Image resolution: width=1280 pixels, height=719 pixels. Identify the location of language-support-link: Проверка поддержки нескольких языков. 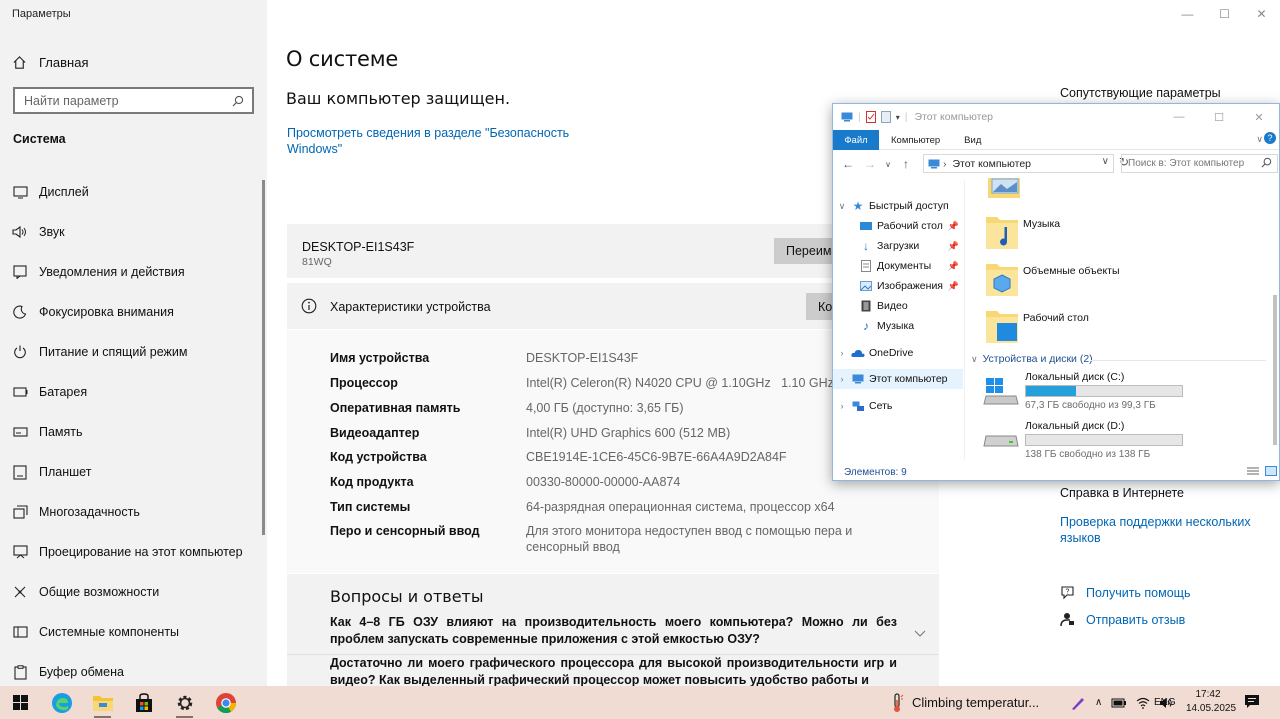
(1165, 530).